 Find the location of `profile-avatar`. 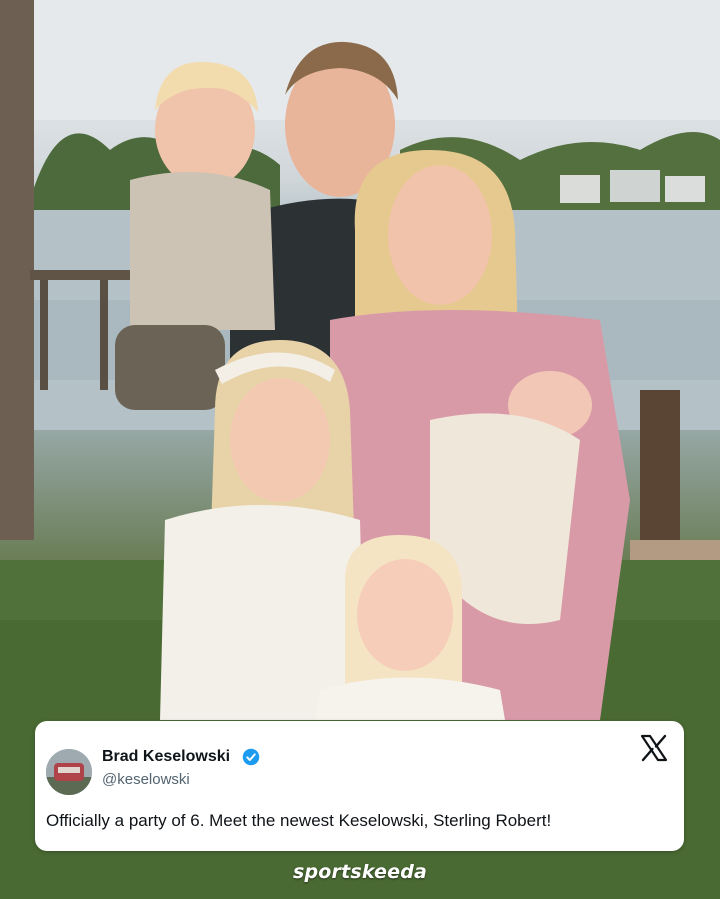

profile-avatar is located at coordinates (69, 772).